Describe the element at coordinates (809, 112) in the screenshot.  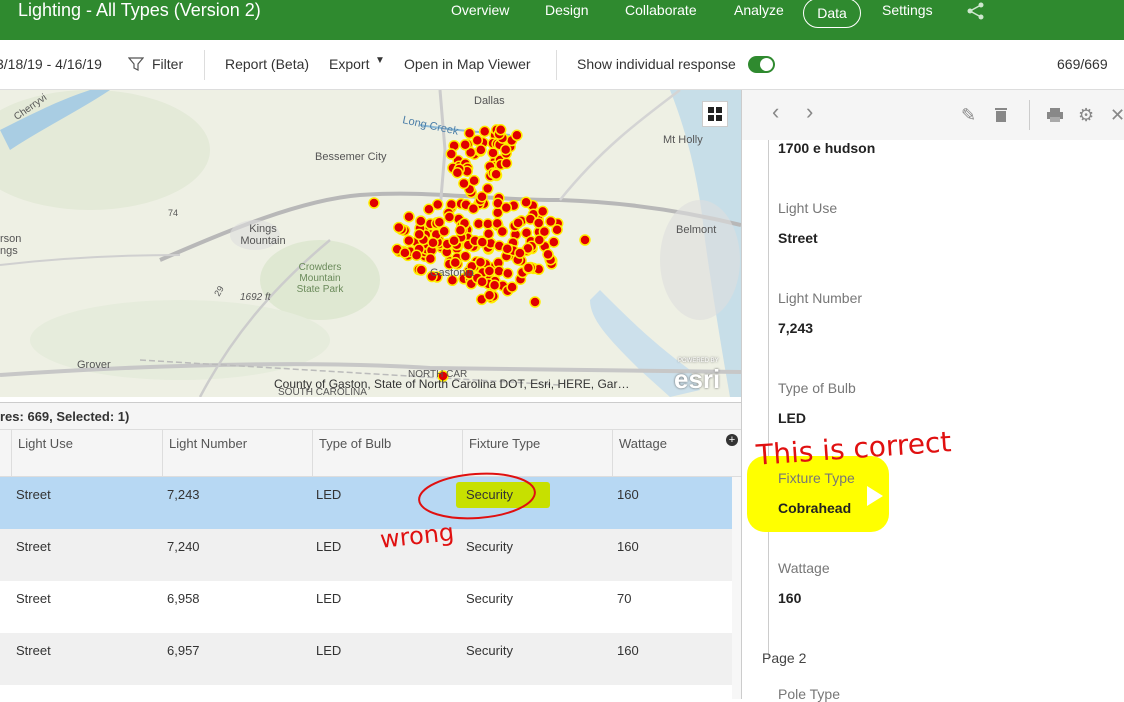
I see `next-record-icon: ›` at that location.